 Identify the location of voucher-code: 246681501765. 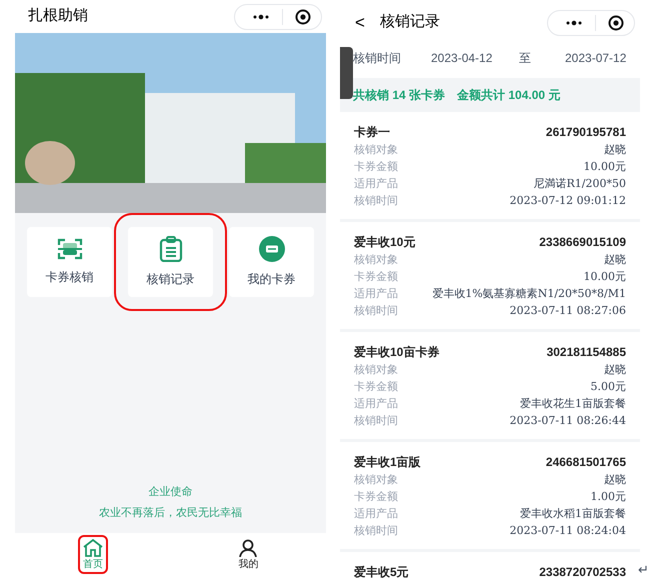
(586, 462).